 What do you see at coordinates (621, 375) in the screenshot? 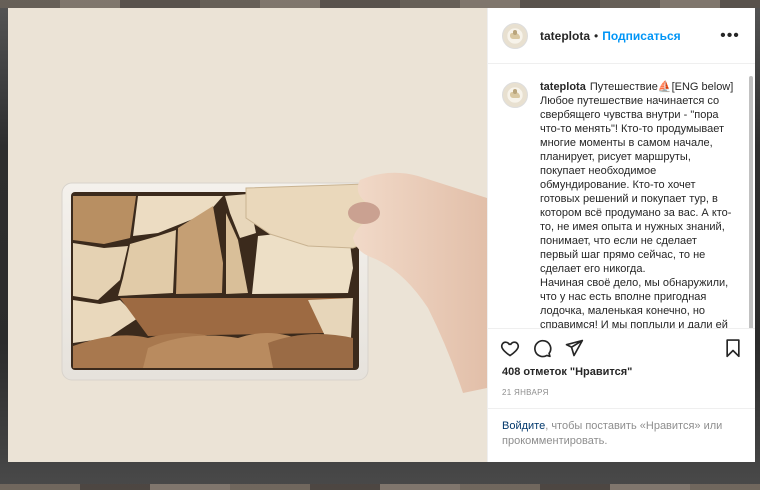
I see `likes-count: 408 отметок "Нравится"` at bounding box center [621, 375].